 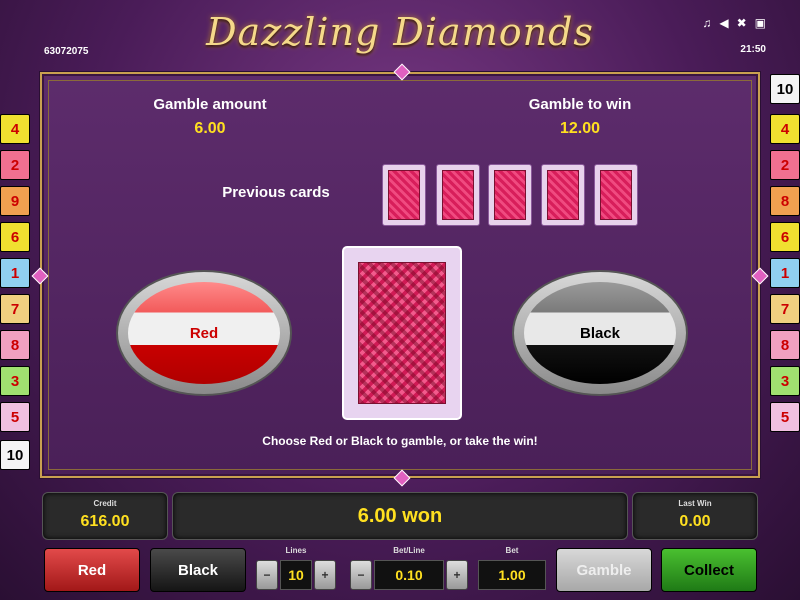 What do you see at coordinates (409, 550) in the screenshot?
I see `bet-line-label: Bet/Line` at bounding box center [409, 550].